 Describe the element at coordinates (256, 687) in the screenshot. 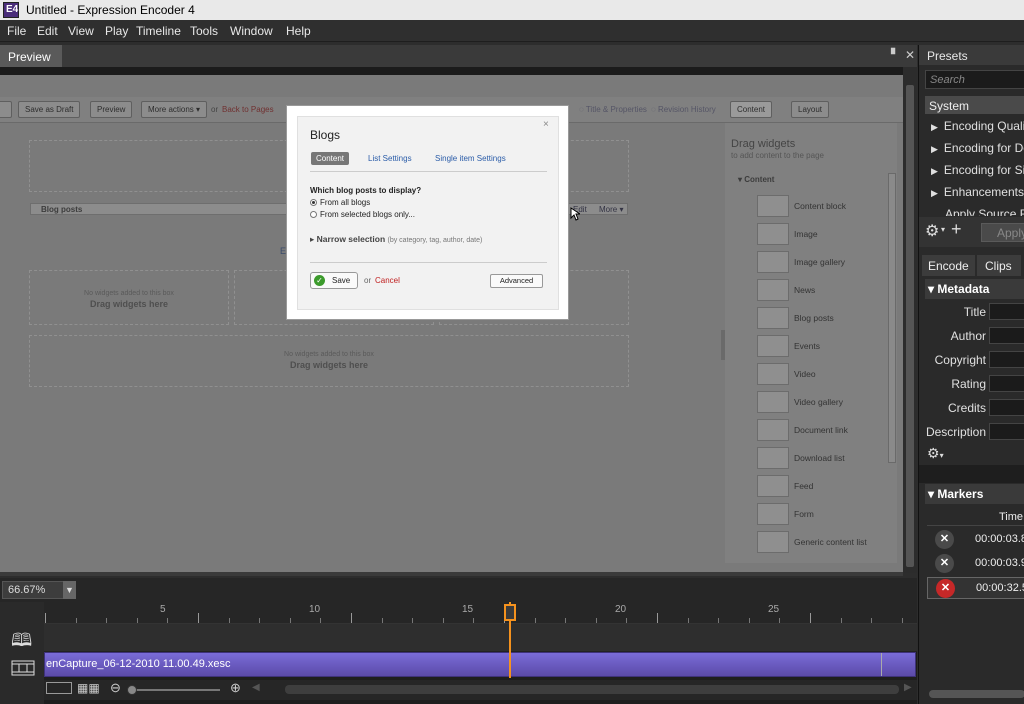

I see `scroll-left-icon: ◀` at that location.